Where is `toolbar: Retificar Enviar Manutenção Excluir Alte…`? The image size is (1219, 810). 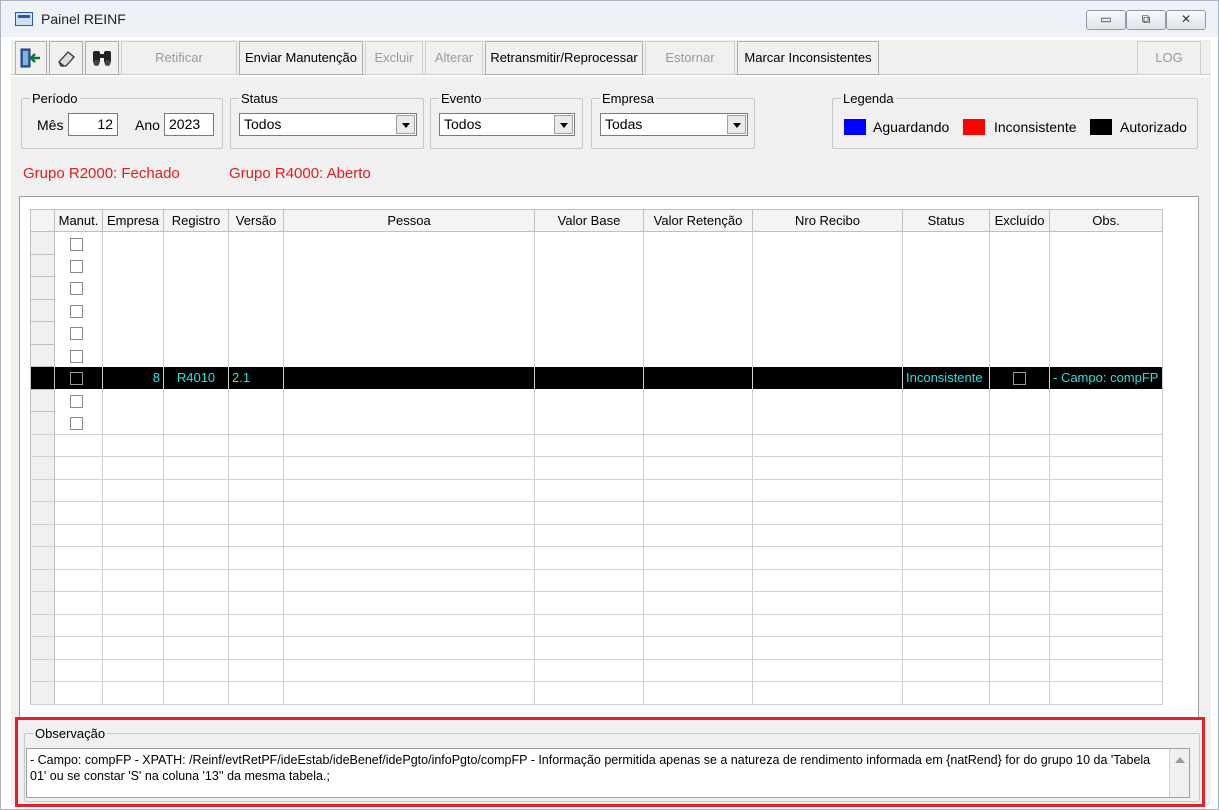
toolbar: Retificar Enviar Manutenção Excluir Alte… is located at coordinates (611, 57).